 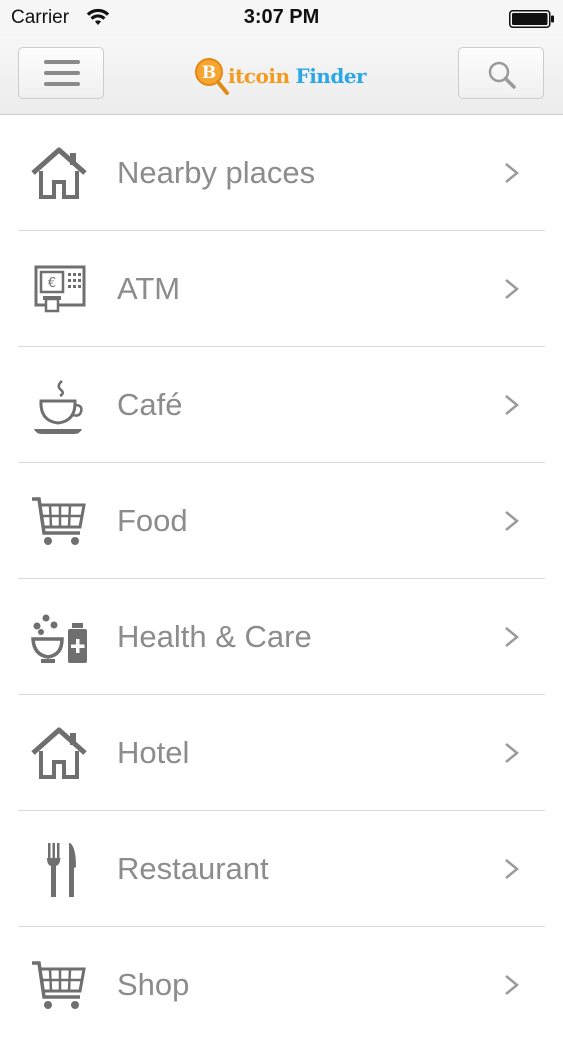 I want to click on search-icon, so click(x=502, y=77).